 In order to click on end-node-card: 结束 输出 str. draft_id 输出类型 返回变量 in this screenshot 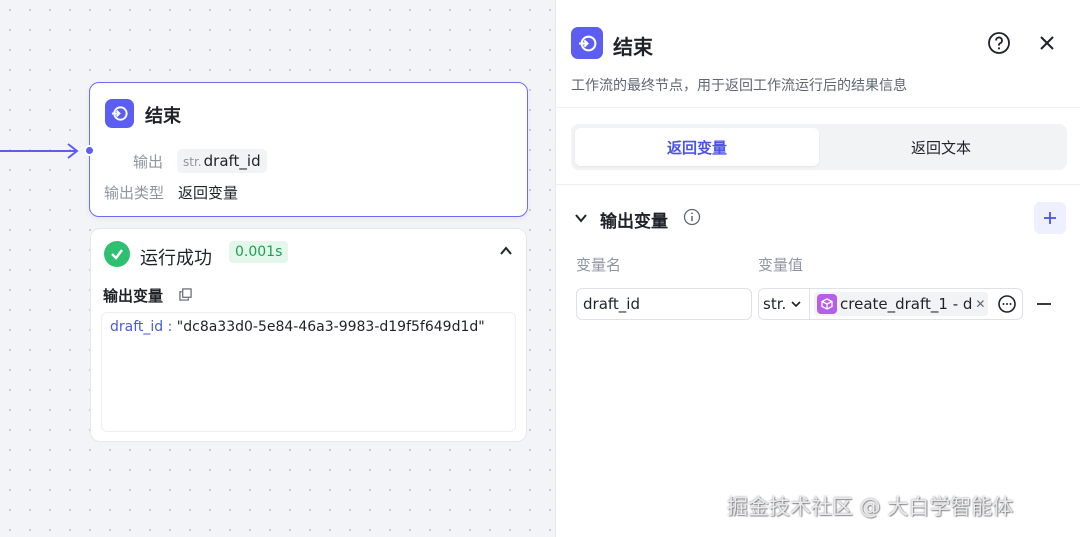, I will do `click(308, 149)`.